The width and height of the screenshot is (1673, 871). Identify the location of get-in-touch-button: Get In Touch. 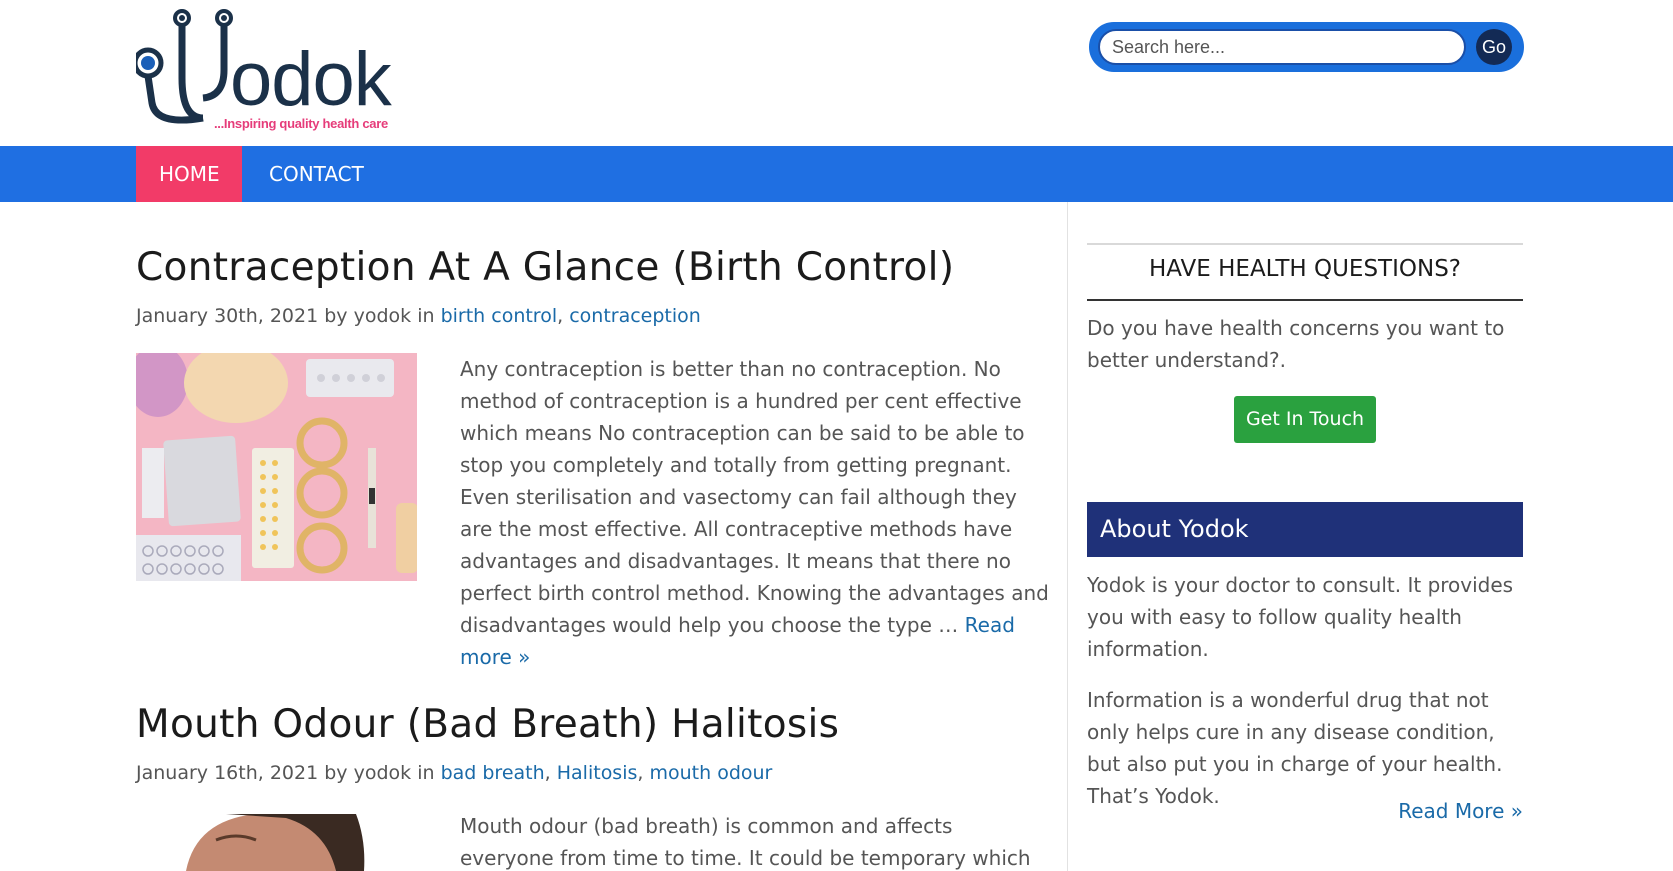
(1305, 419).